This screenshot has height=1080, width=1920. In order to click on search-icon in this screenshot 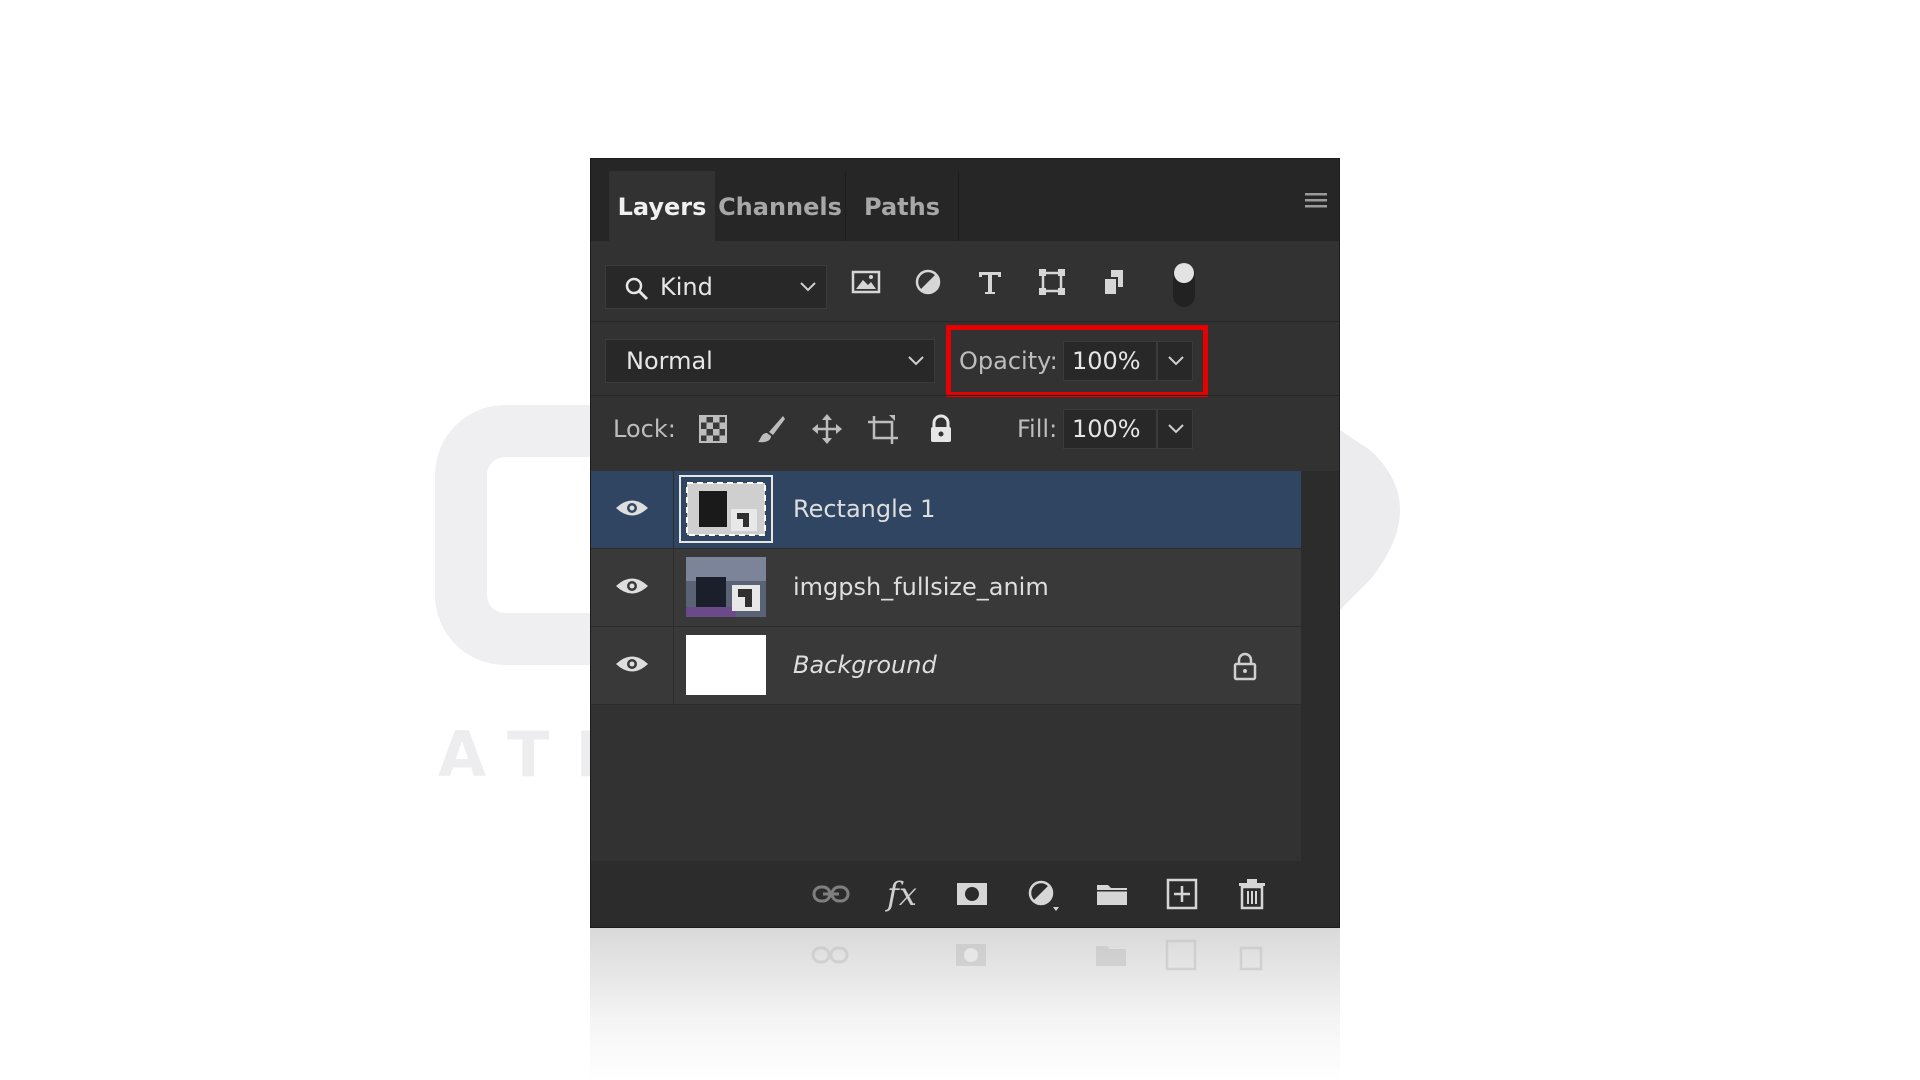, I will do `click(637, 289)`.